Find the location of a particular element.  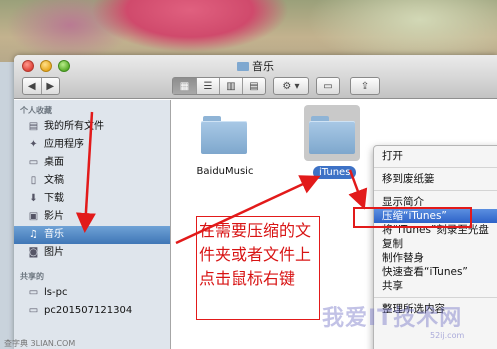

arrange-icon: ▭ is located at coordinates (328, 86).